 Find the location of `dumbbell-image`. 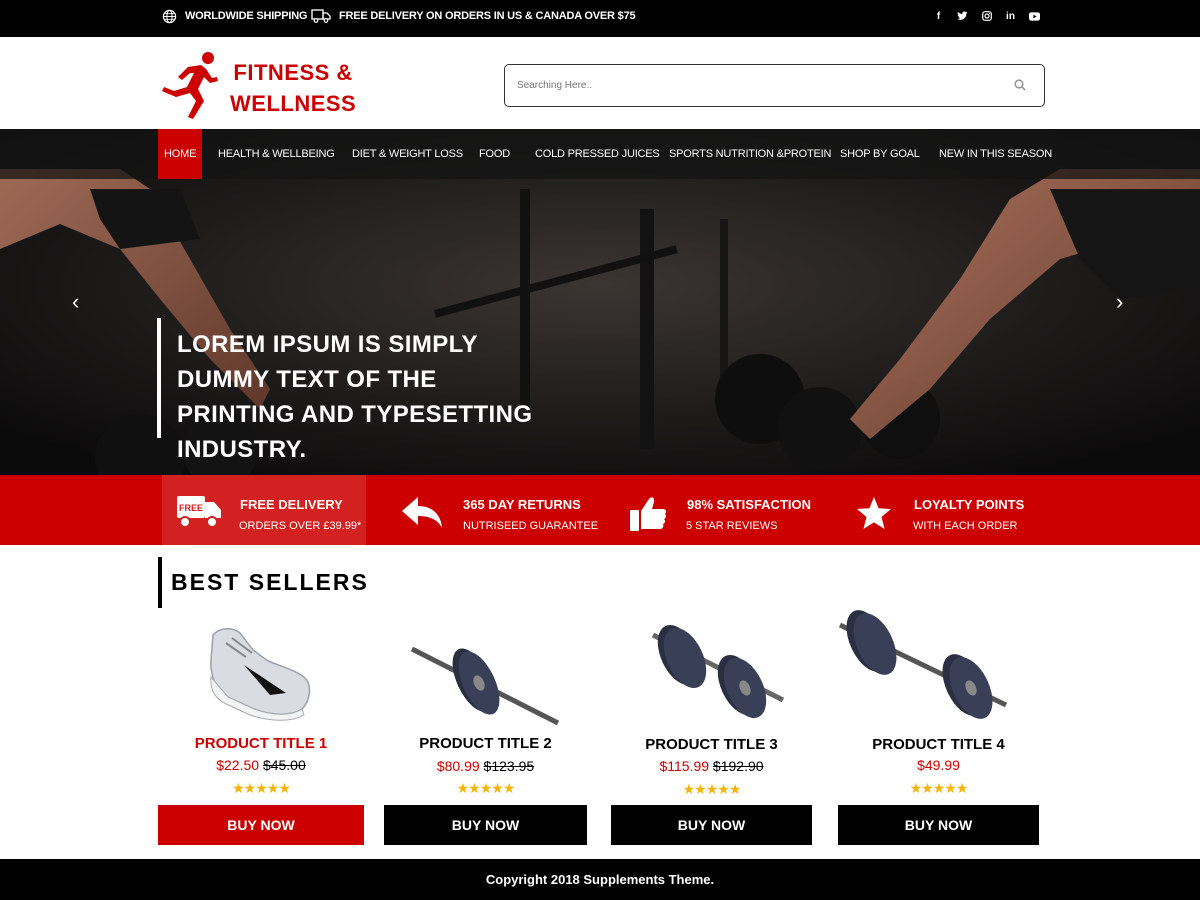

dumbbell-image is located at coordinates (711, 667).